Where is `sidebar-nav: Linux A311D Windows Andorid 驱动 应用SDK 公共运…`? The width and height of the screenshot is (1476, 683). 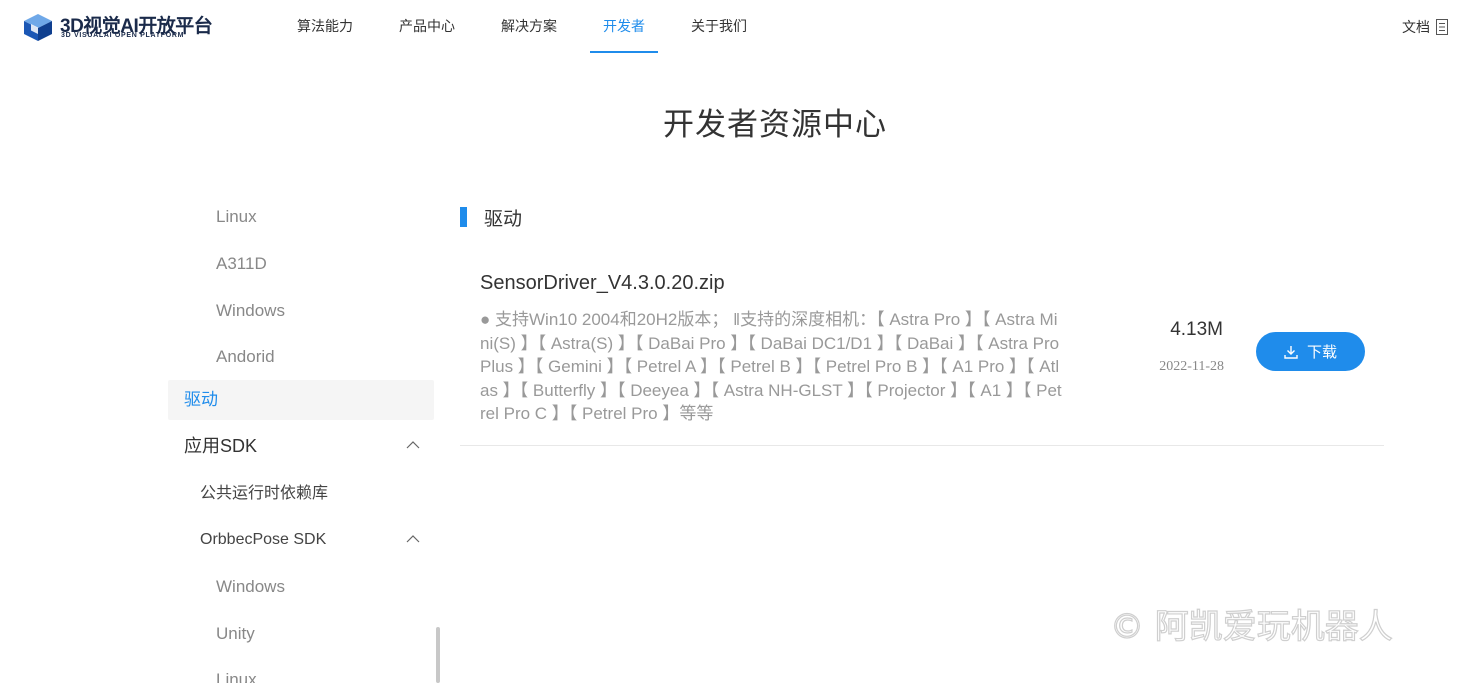
sidebar-nav: Linux A311D Windows Andorid 驱动 应用SDK 公共运… is located at coordinates (301, 438).